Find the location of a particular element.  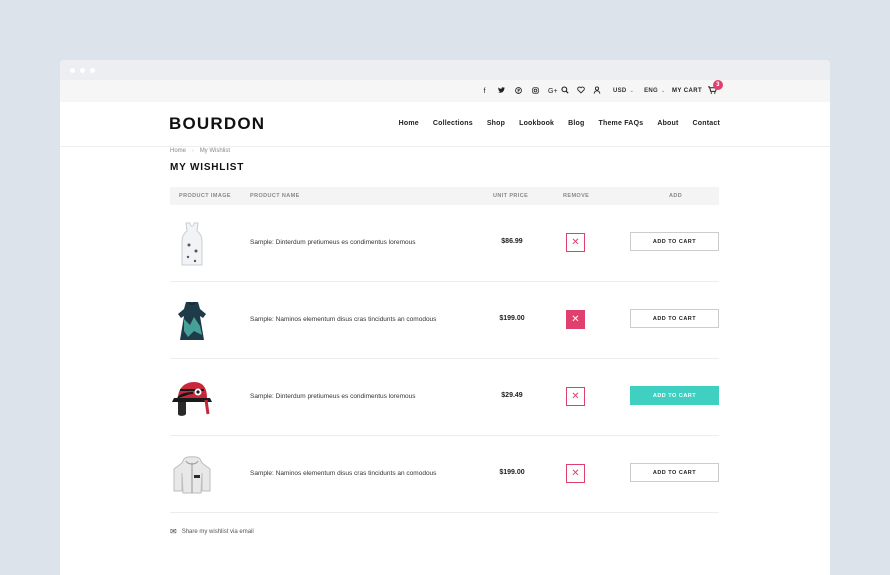

brand-logo: BOURDON is located at coordinates (217, 124).